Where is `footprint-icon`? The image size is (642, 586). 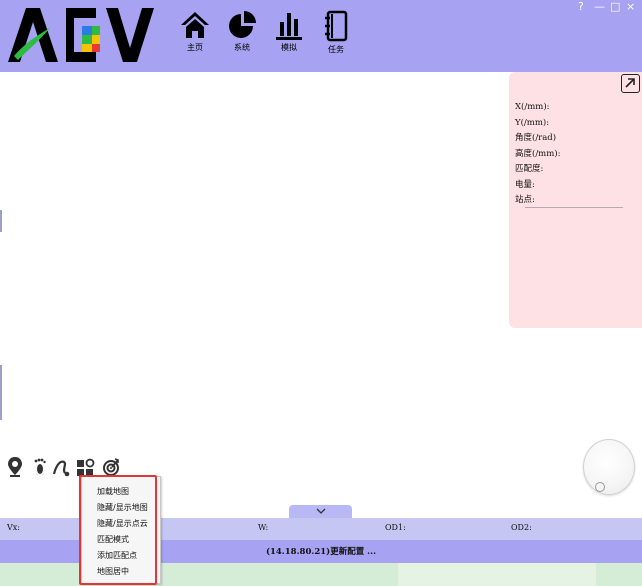 footprint-icon is located at coordinates (40, 466).